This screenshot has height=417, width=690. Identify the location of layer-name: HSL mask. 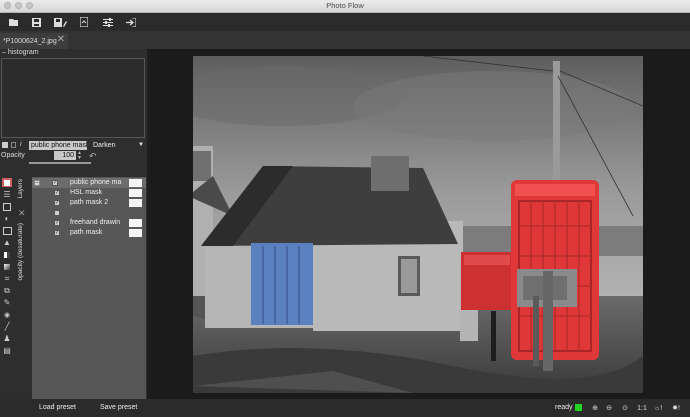
(86, 192).